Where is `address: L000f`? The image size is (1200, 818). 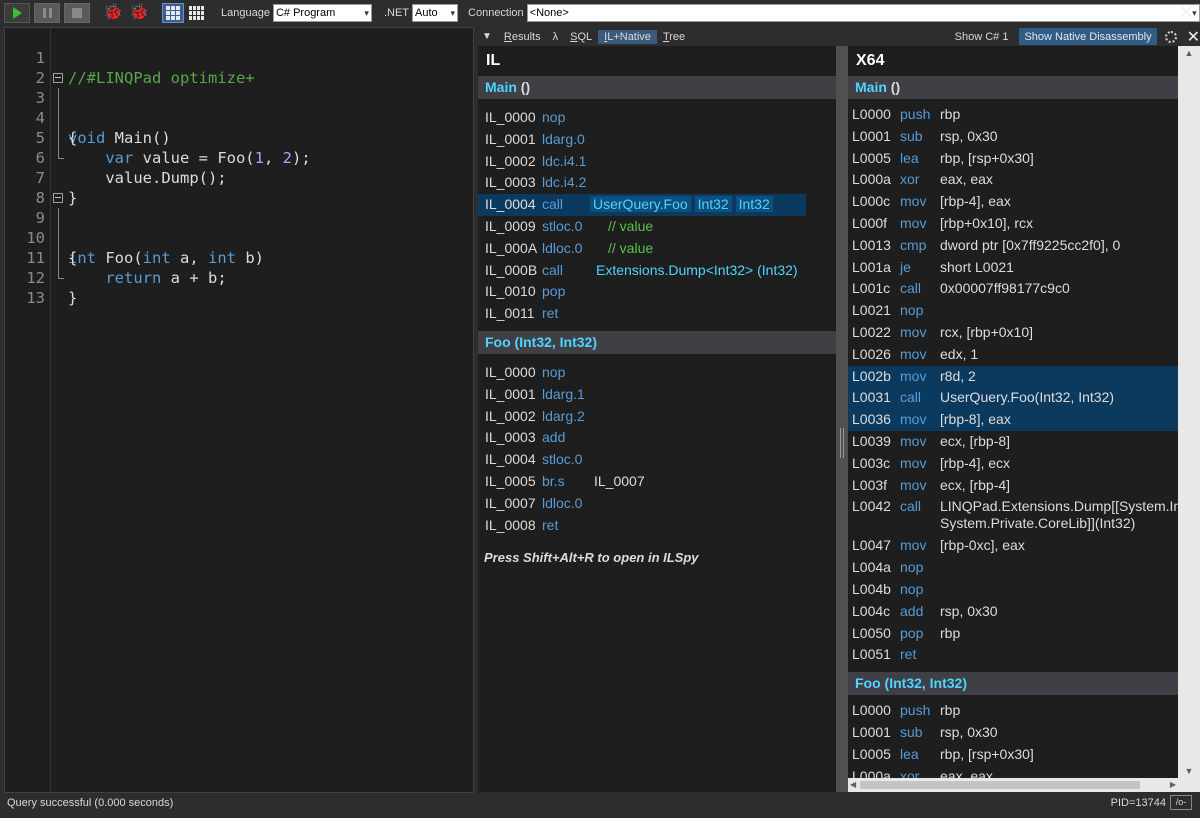 address: L000f is located at coordinates (870, 222).